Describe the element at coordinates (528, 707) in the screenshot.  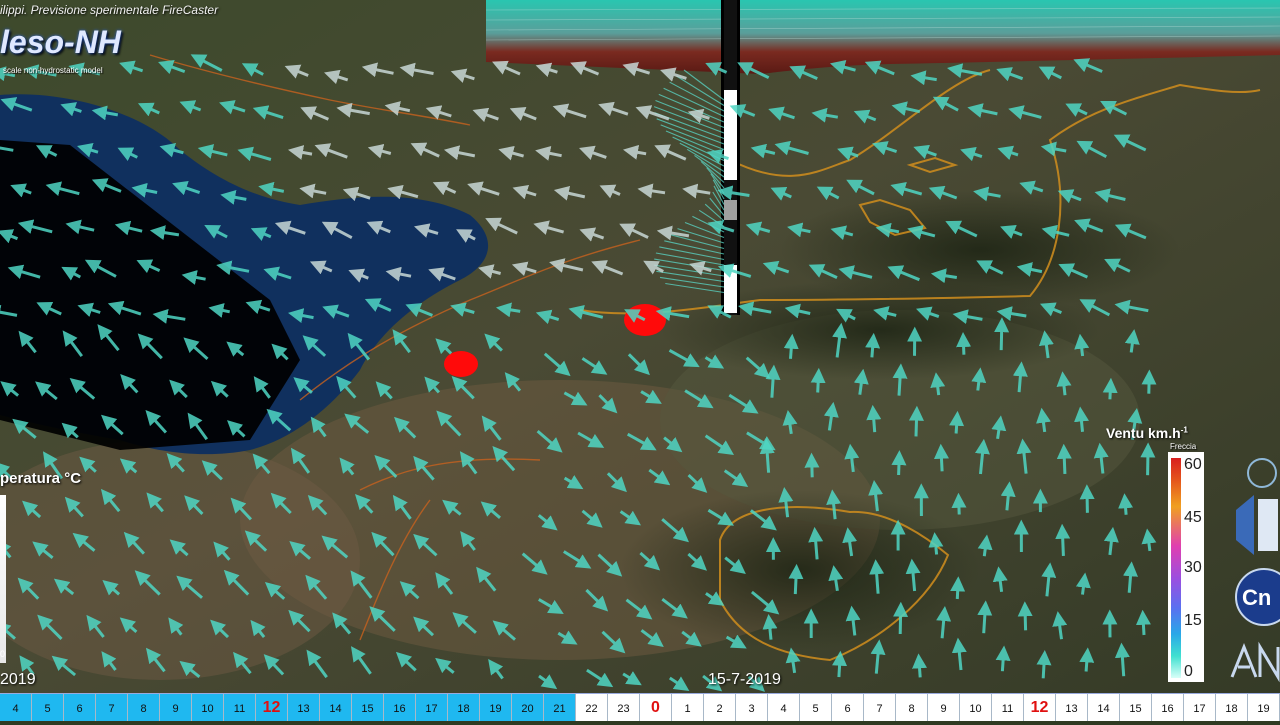
I see `timeline-tick: 20` at that location.